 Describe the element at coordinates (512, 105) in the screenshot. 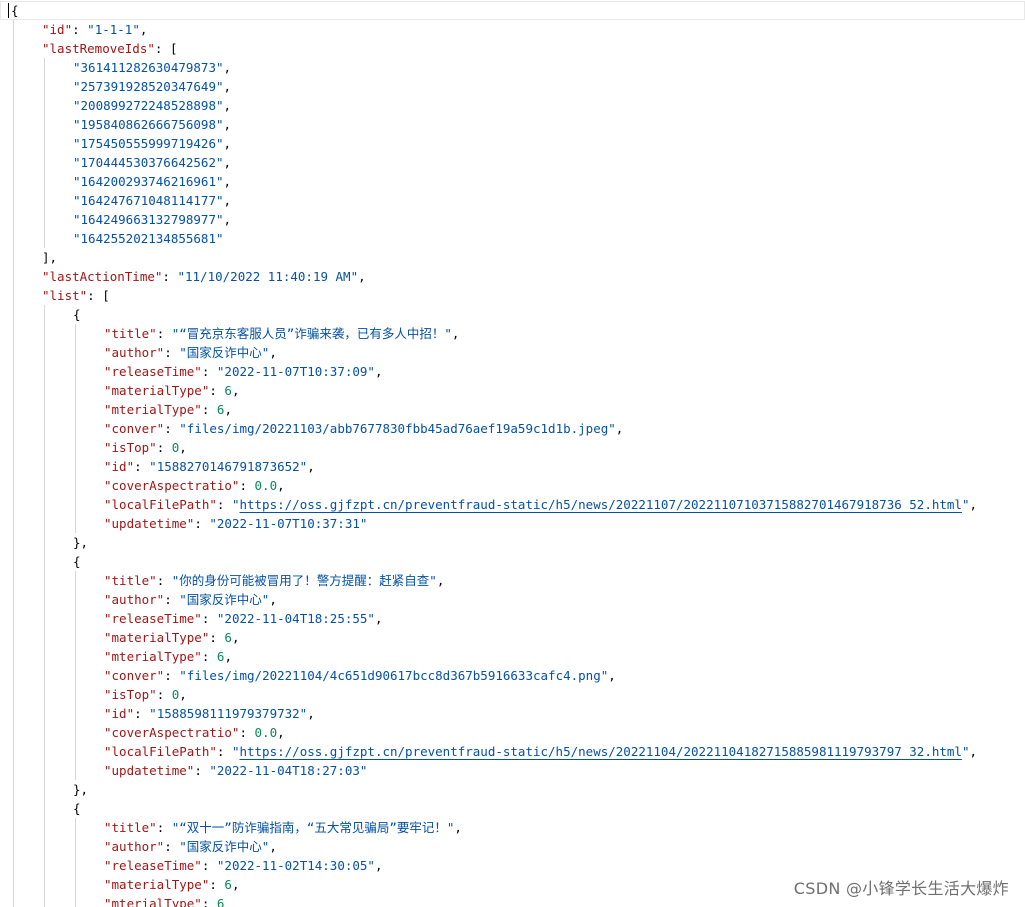

I see `code-line: "200899272248528898",` at that location.